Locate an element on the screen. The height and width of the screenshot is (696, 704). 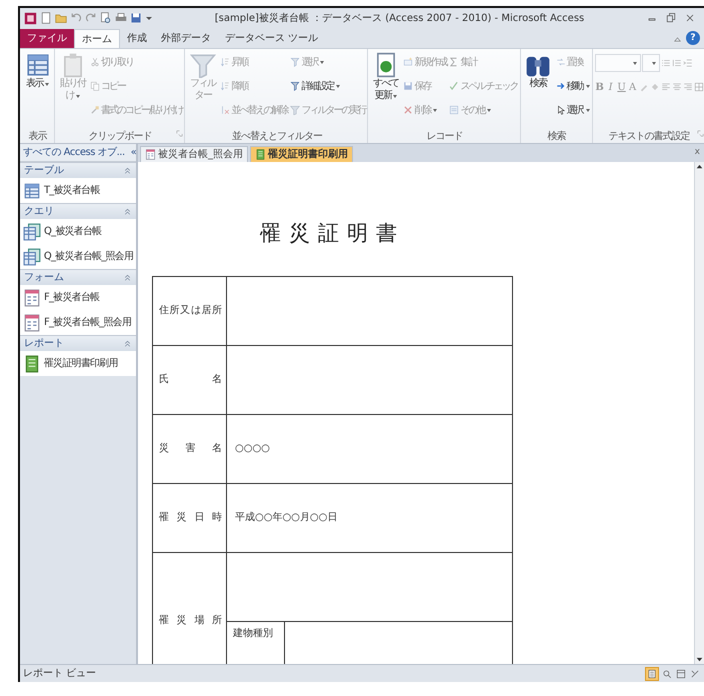
print-preview-button is located at coordinates (106, 18).